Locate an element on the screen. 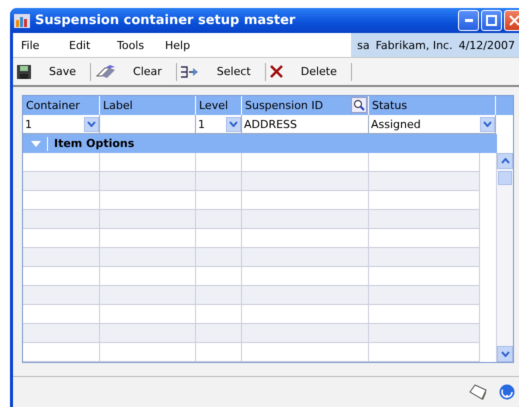 The image size is (519, 407). maximize-icon is located at coordinates (491, 20).